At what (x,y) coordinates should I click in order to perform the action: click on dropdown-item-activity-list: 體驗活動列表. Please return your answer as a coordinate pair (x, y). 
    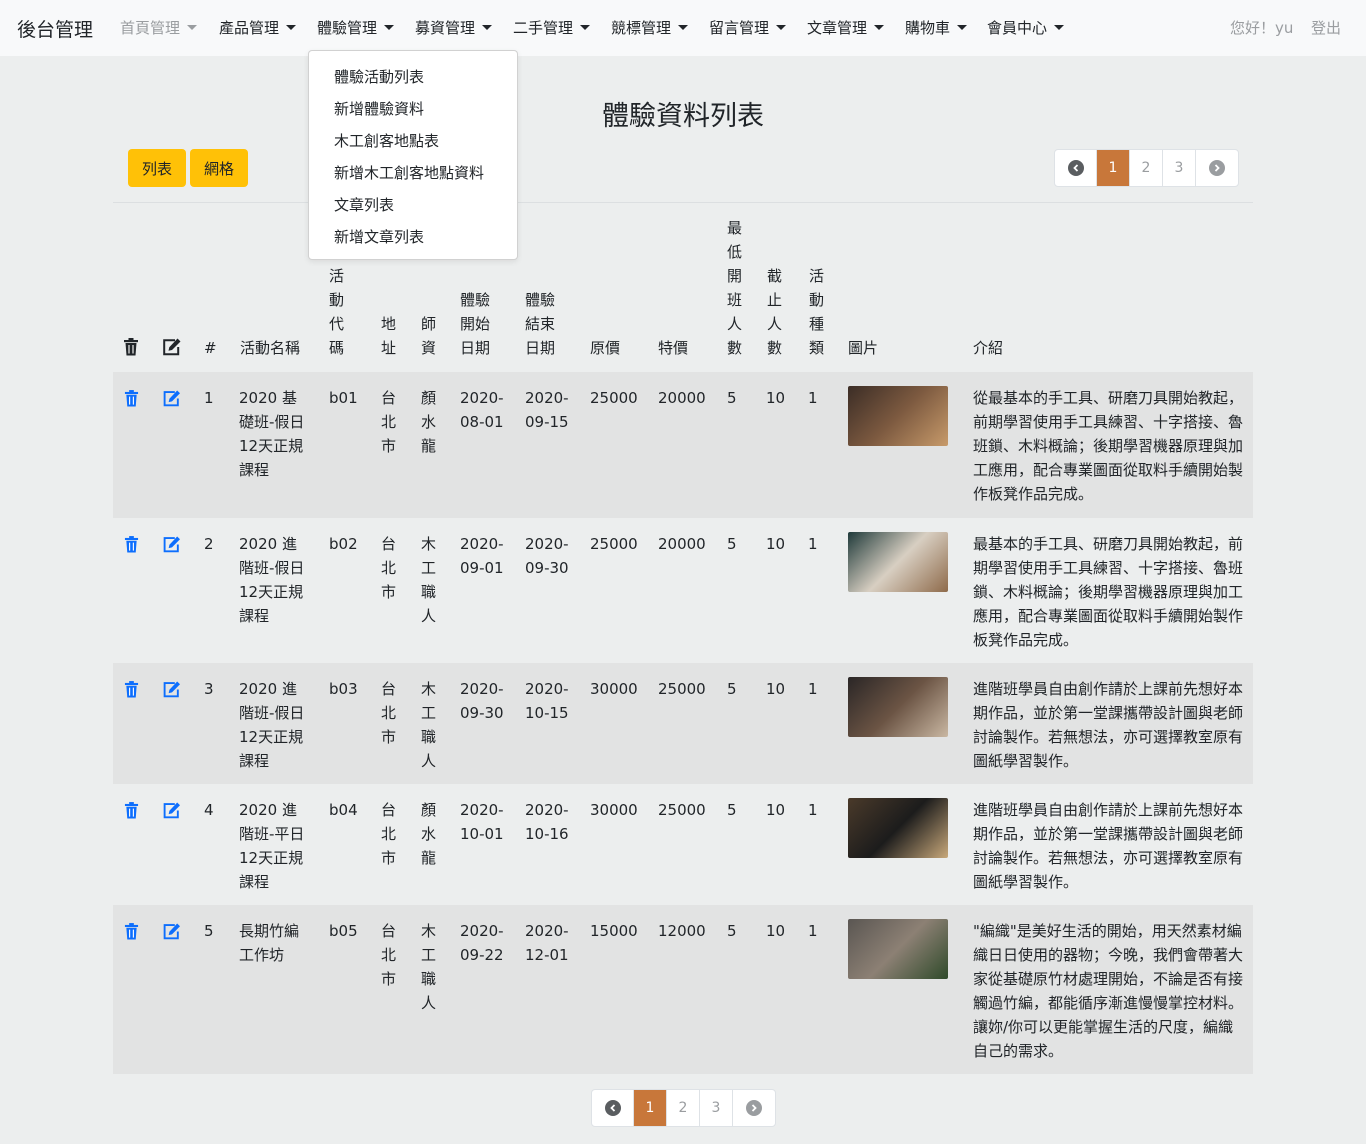
    Looking at the image, I should click on (379, 76).